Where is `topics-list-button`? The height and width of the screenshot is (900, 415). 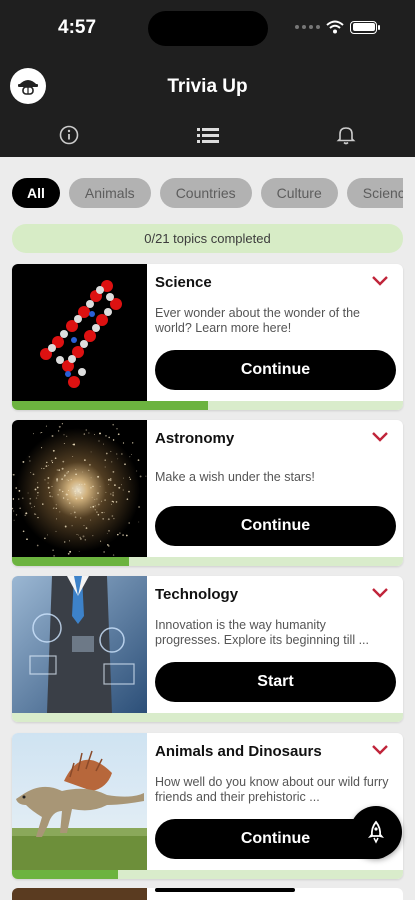 topics-list-button is located at coordinates (208, 135).